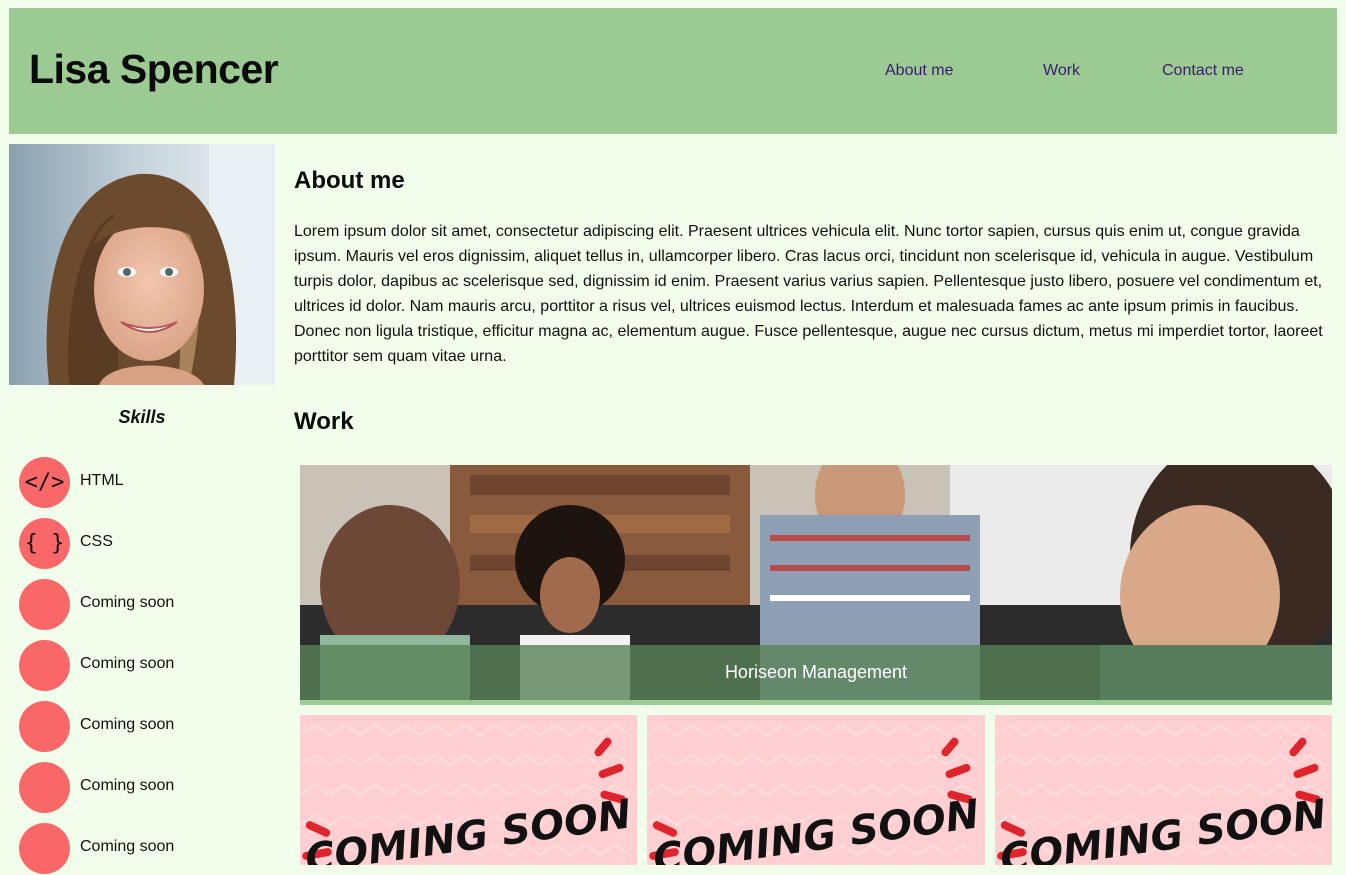 This screenshot has width=1346, height=875. Describe the element at coordinates (44, 482) in the screenshot. I see `code-icon: </>` at that location.